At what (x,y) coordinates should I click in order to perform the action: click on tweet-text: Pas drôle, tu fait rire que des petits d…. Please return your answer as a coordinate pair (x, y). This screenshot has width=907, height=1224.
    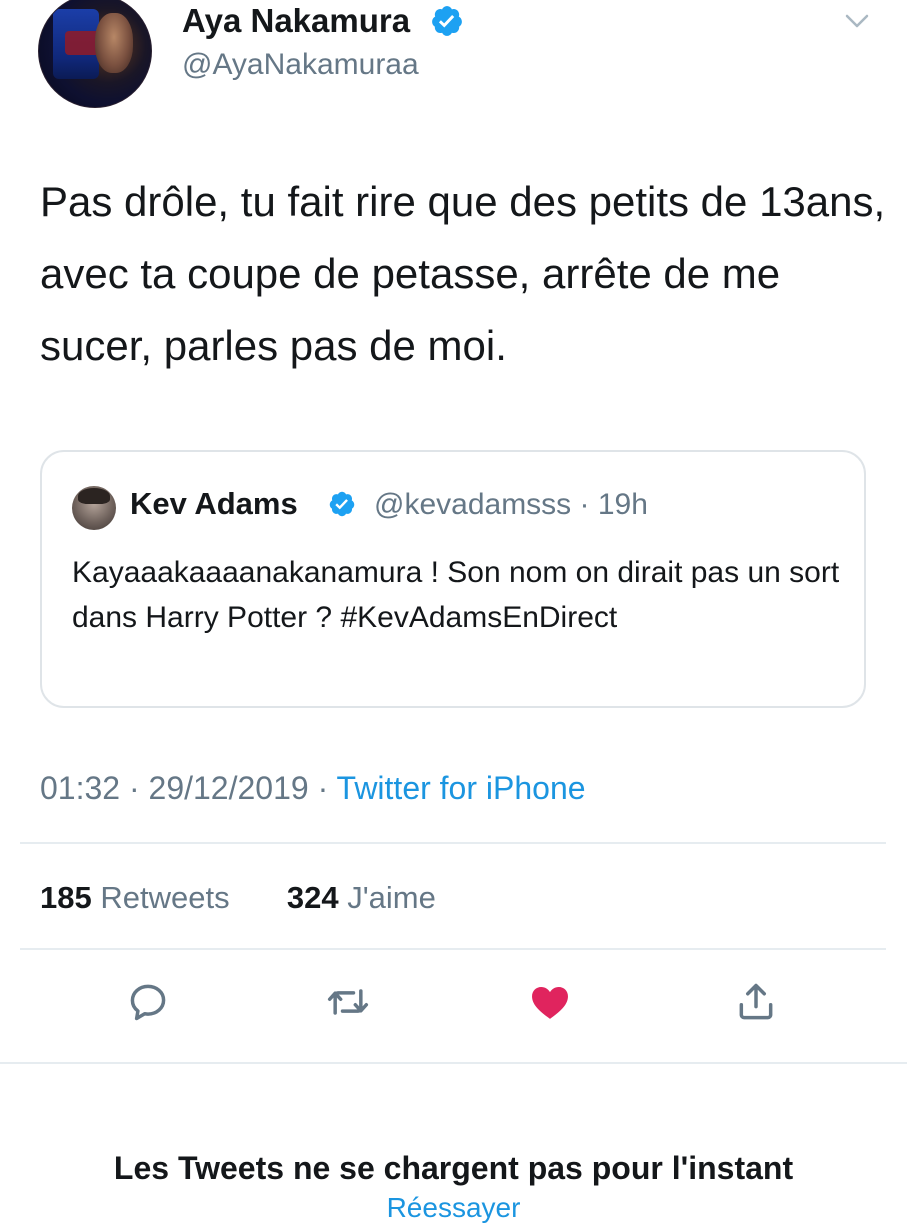
    Looking at the image, I should click on (463, 273).